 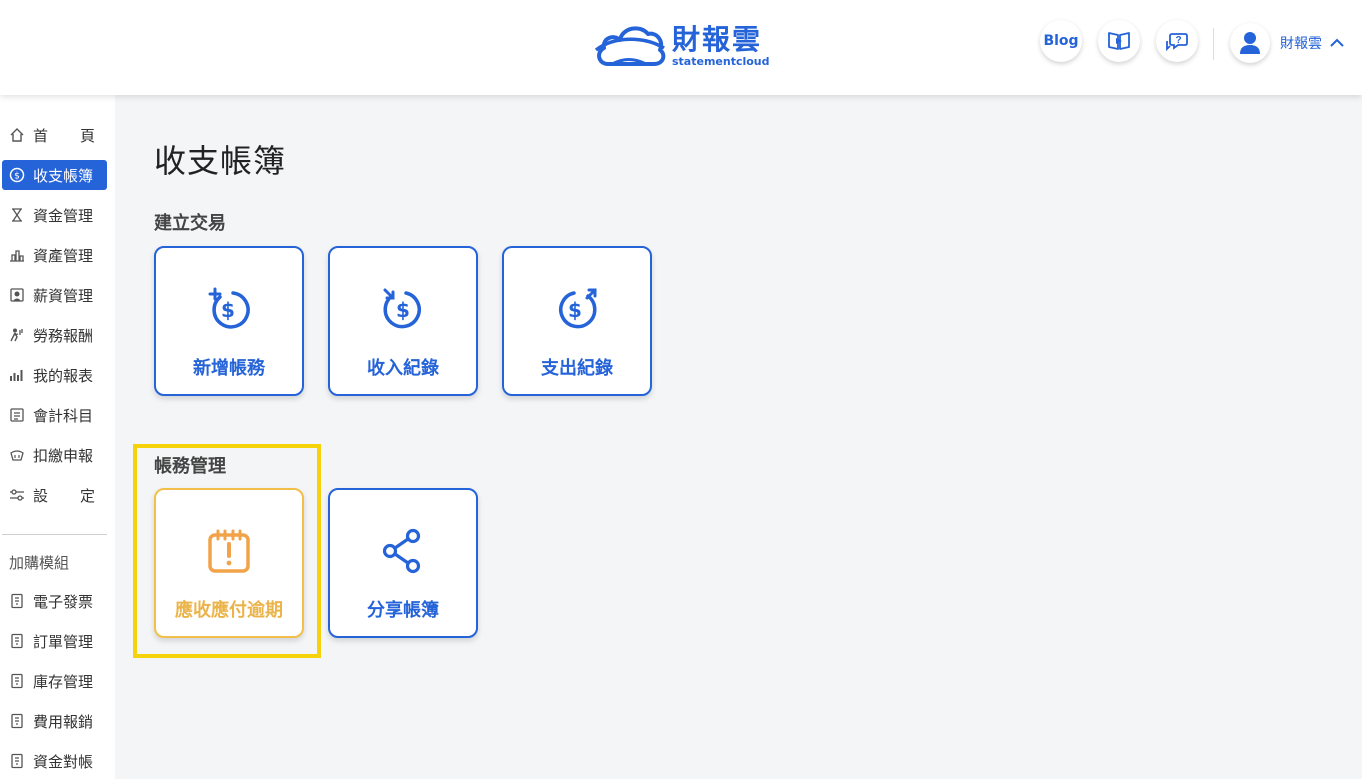 I want to click on card-label: 分享帳簿, so click(x=403, y=610).